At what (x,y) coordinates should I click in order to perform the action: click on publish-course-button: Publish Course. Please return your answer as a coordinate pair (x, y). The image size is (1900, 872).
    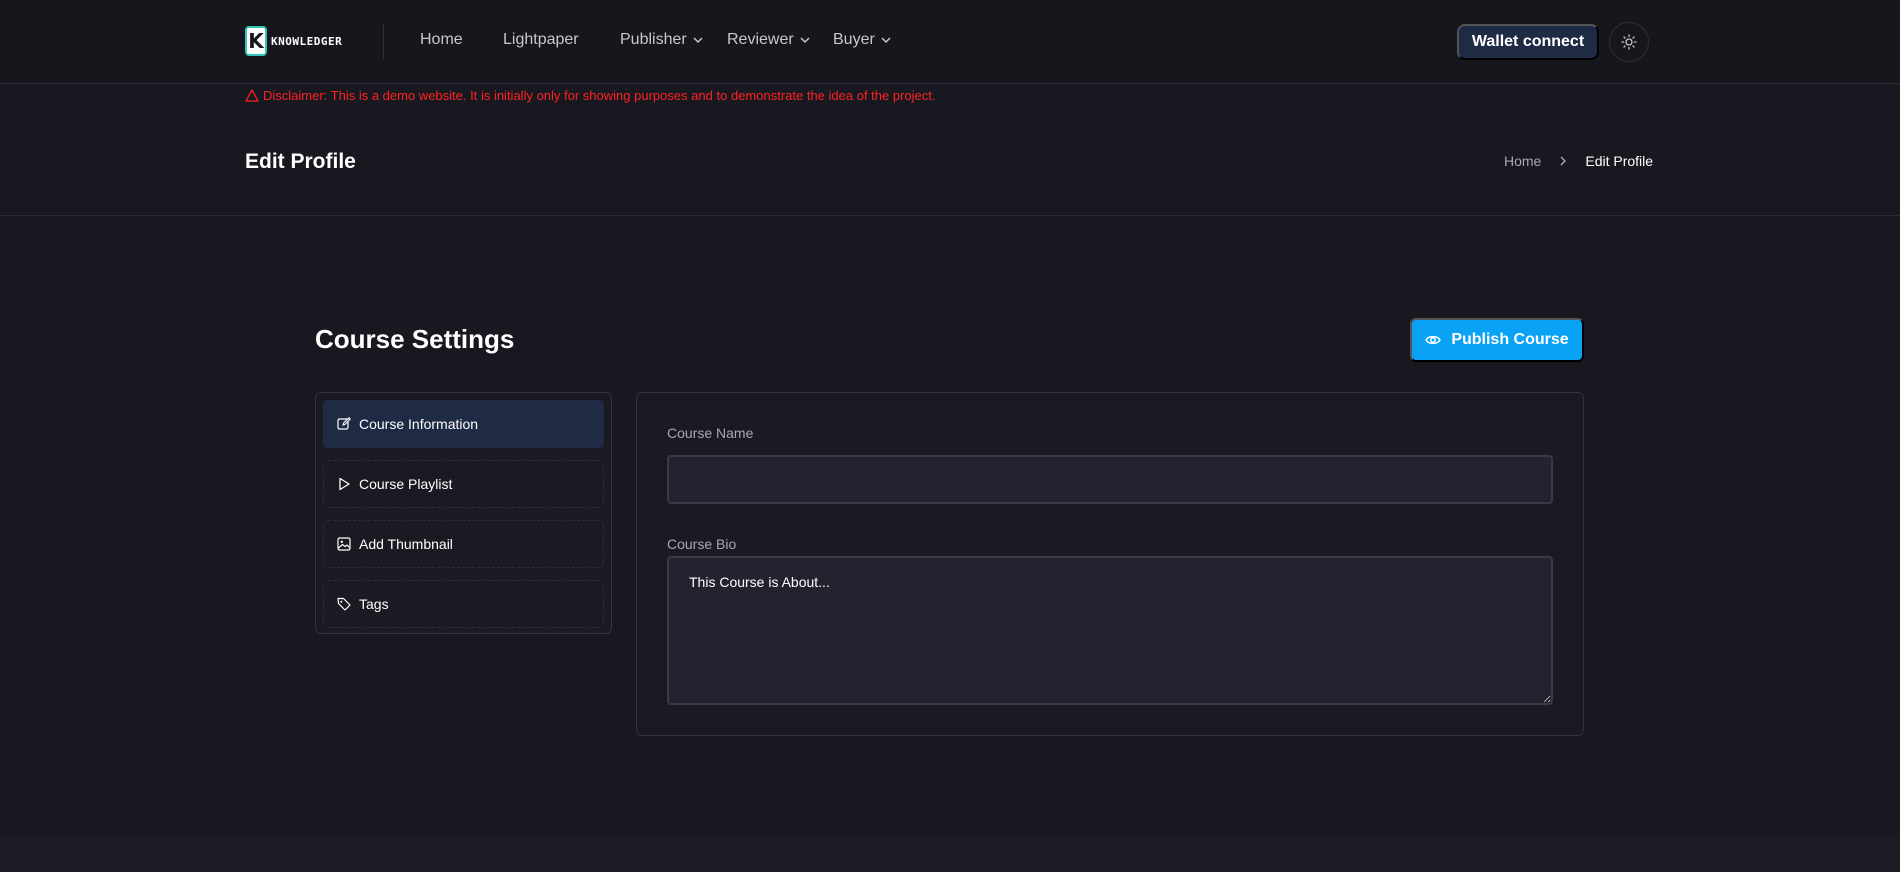
    Looking at the image, I should click on (1497, 340).